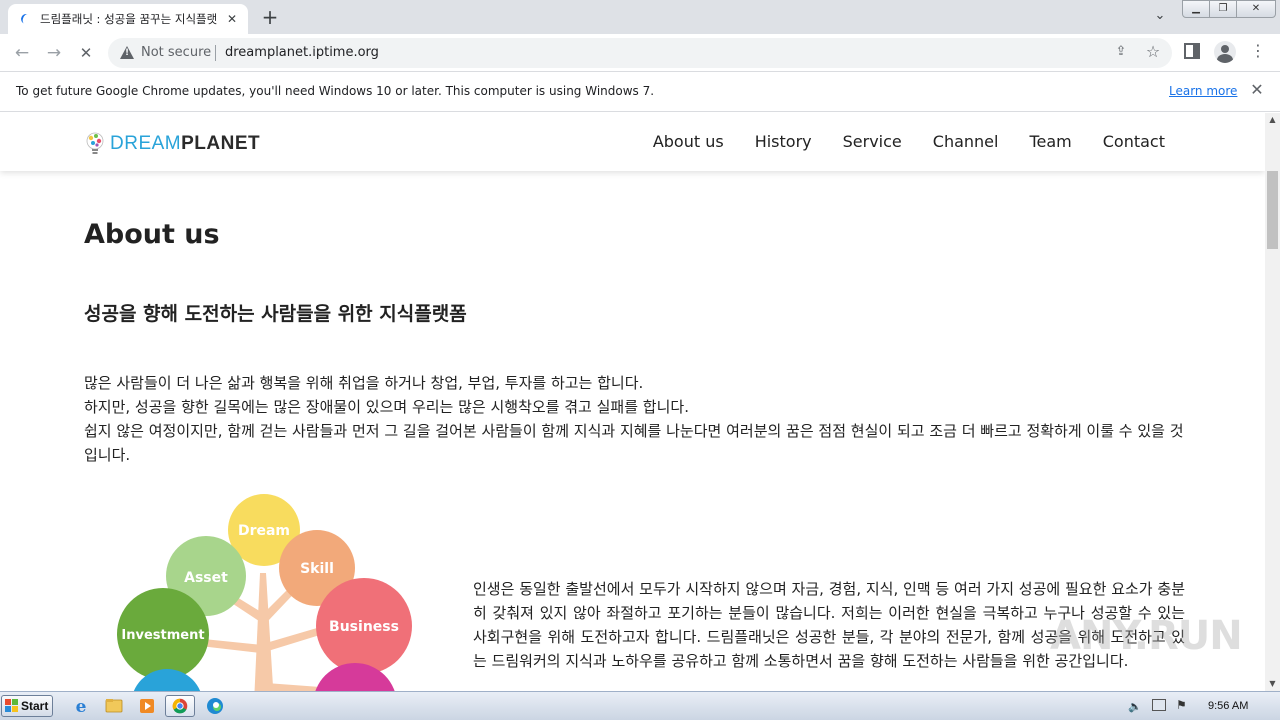 This screenshot has width=1280, height=720. What do you see at coordinates (215, 53) in the screenshot?
I see `omnibox-divider` at bounding box center [215, 53].